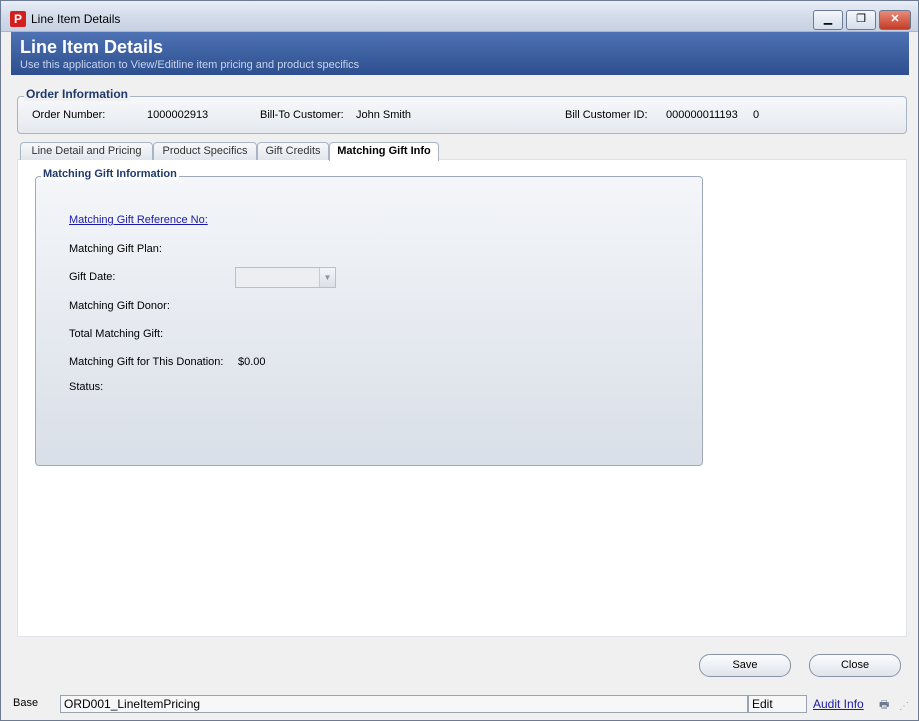 This screenshot has width=919, height=721. Describe the element at coordinates (293, 151) in the screenshot. I see `tab-gift-credits: Gift Credits` at that location.